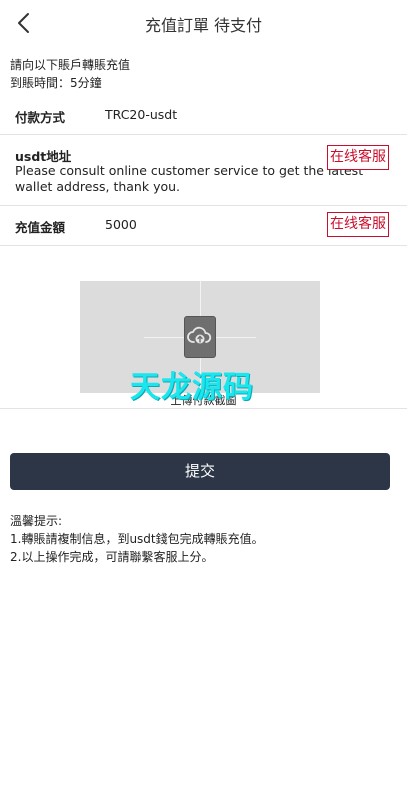  Describe the element at coordinates (70, 74) in the screenshot. I see `intro-text: 請向以下賬戶轉賬充值 到賬時間：5分鐘` at that location.